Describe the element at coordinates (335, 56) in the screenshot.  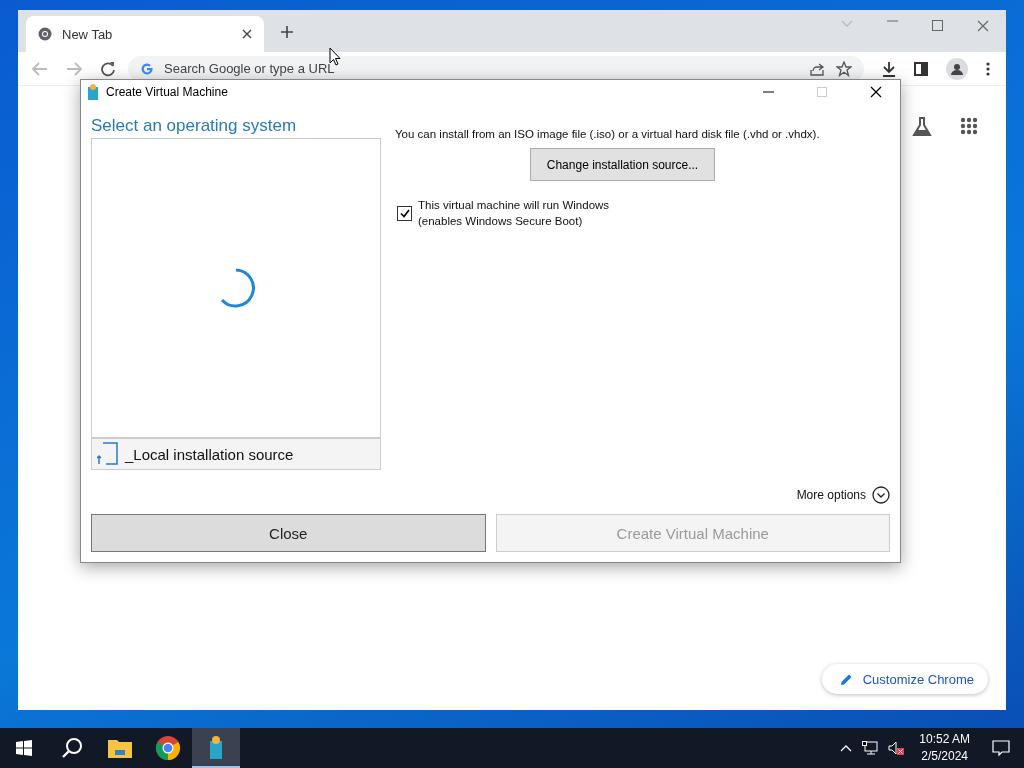
I see `mouse-cursor-icon` at that location.